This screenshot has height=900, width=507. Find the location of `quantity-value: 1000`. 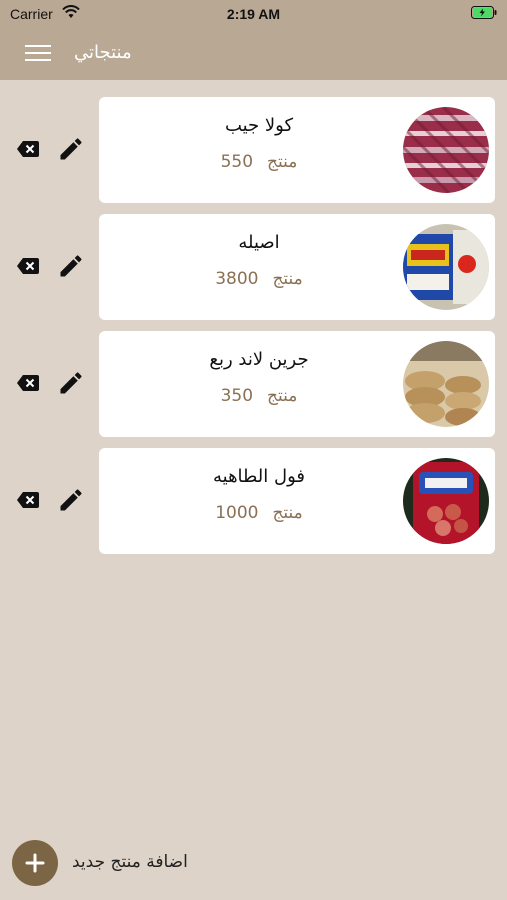

quantity-value: 1000 is located at coordinates (237, 513).